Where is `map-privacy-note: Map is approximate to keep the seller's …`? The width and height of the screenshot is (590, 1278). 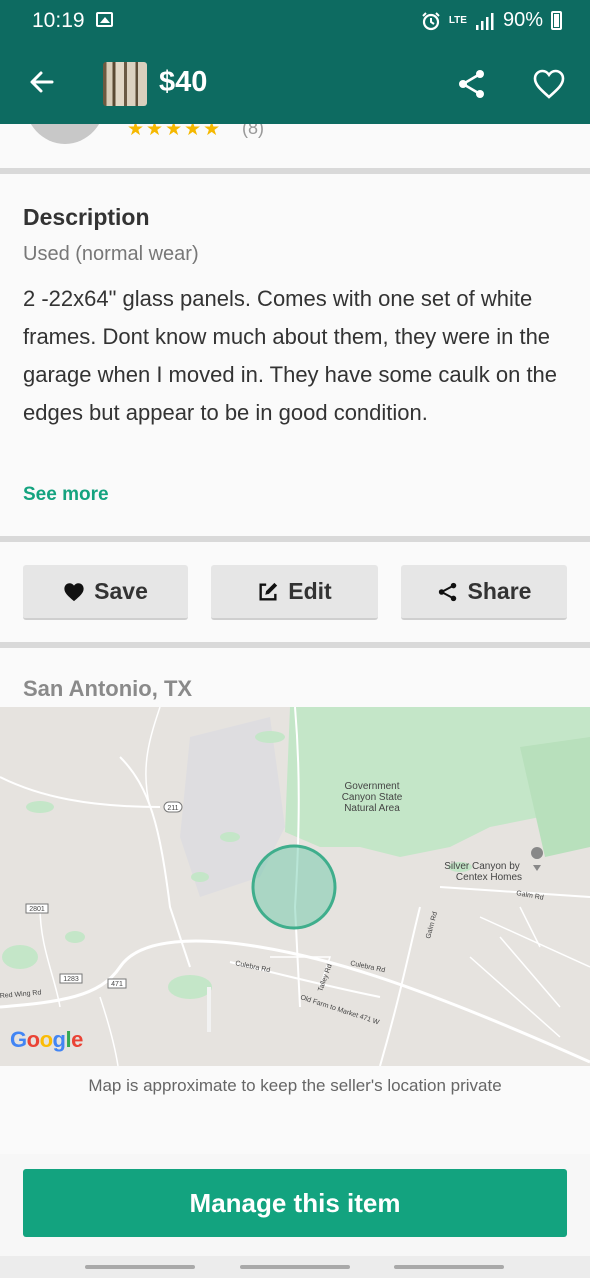
map-privacy-note: Map is approximate to keep the seller's … is located at coordinates (295, 1085).